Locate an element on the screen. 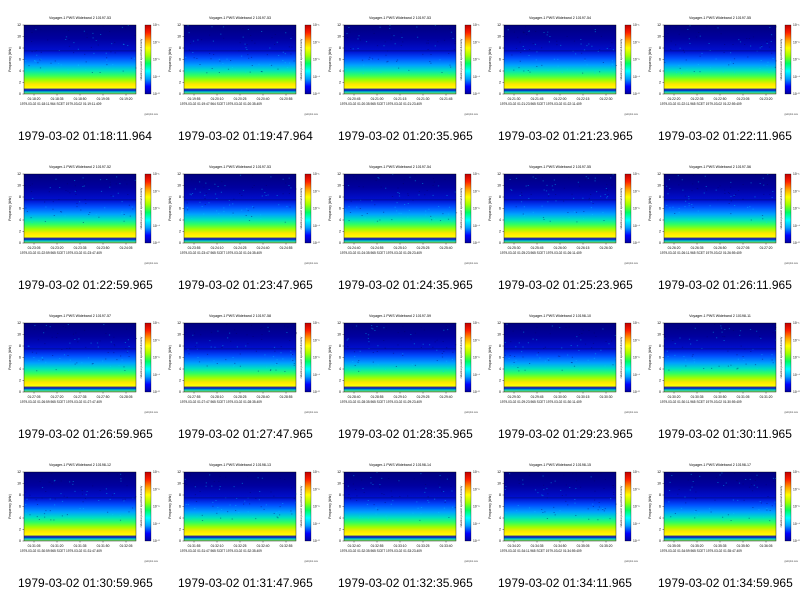  x-tick-label: 01:30:15 is located at coordinates (583, 397).